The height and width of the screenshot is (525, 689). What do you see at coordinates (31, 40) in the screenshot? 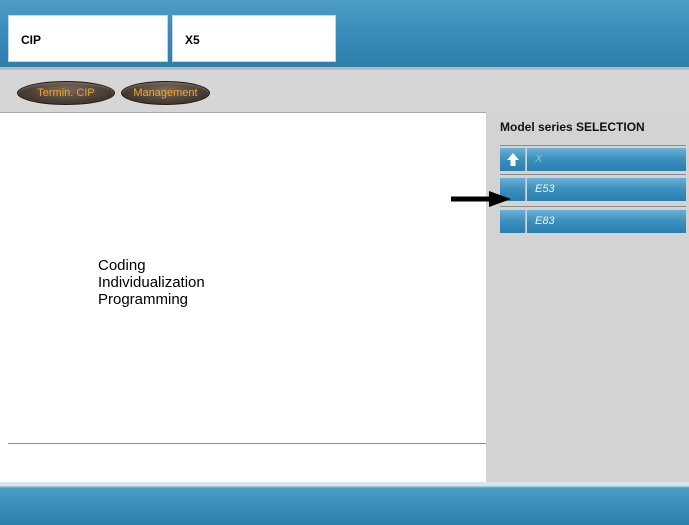
I see `cip-label: CIP` at bounding box center [31, 40].